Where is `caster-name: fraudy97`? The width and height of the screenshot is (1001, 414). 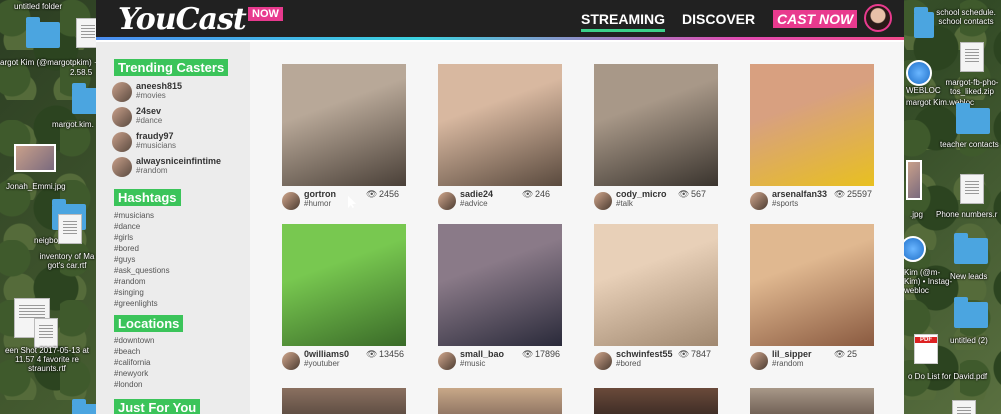 caster-name: fraudy97 is located at coordinates (155, 136).